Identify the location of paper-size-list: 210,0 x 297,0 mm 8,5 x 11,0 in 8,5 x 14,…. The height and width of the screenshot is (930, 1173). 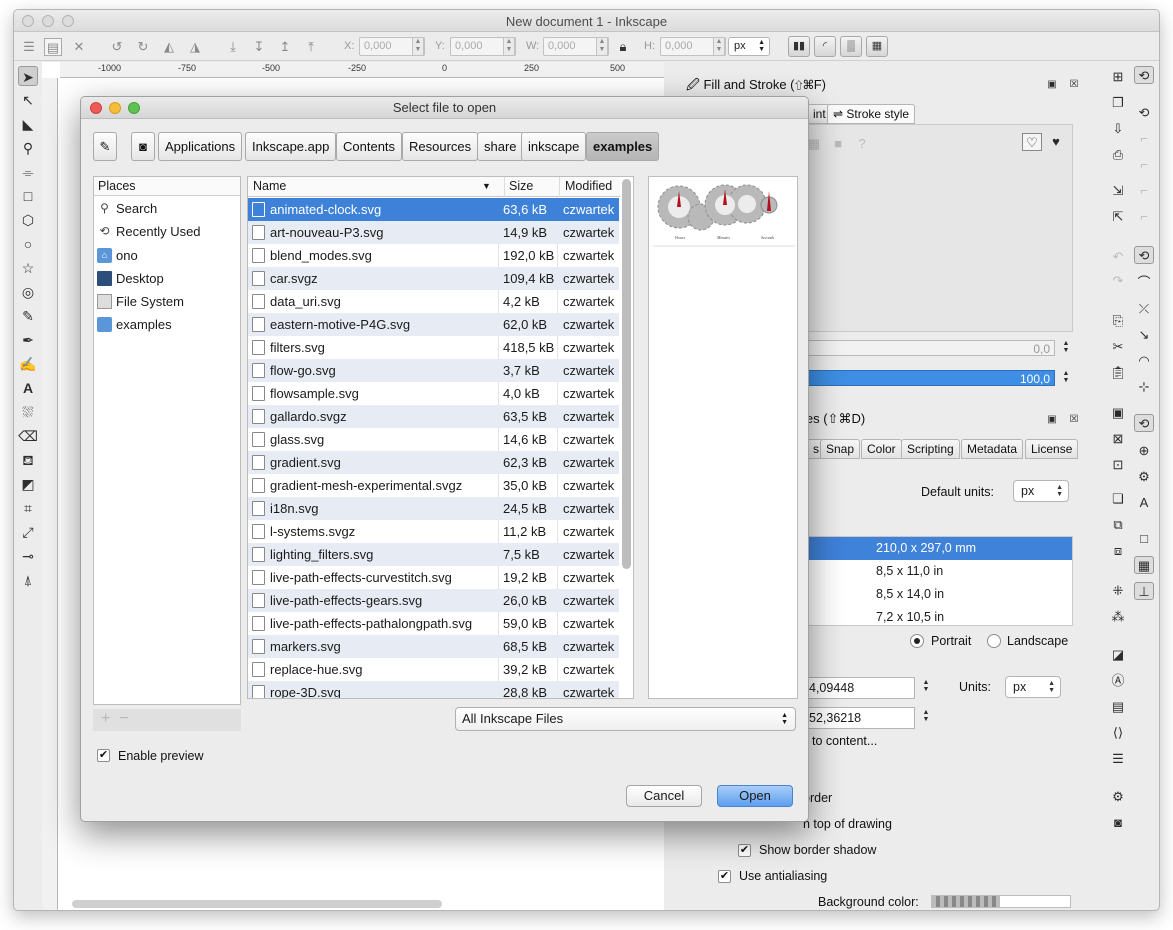
(938, 581).